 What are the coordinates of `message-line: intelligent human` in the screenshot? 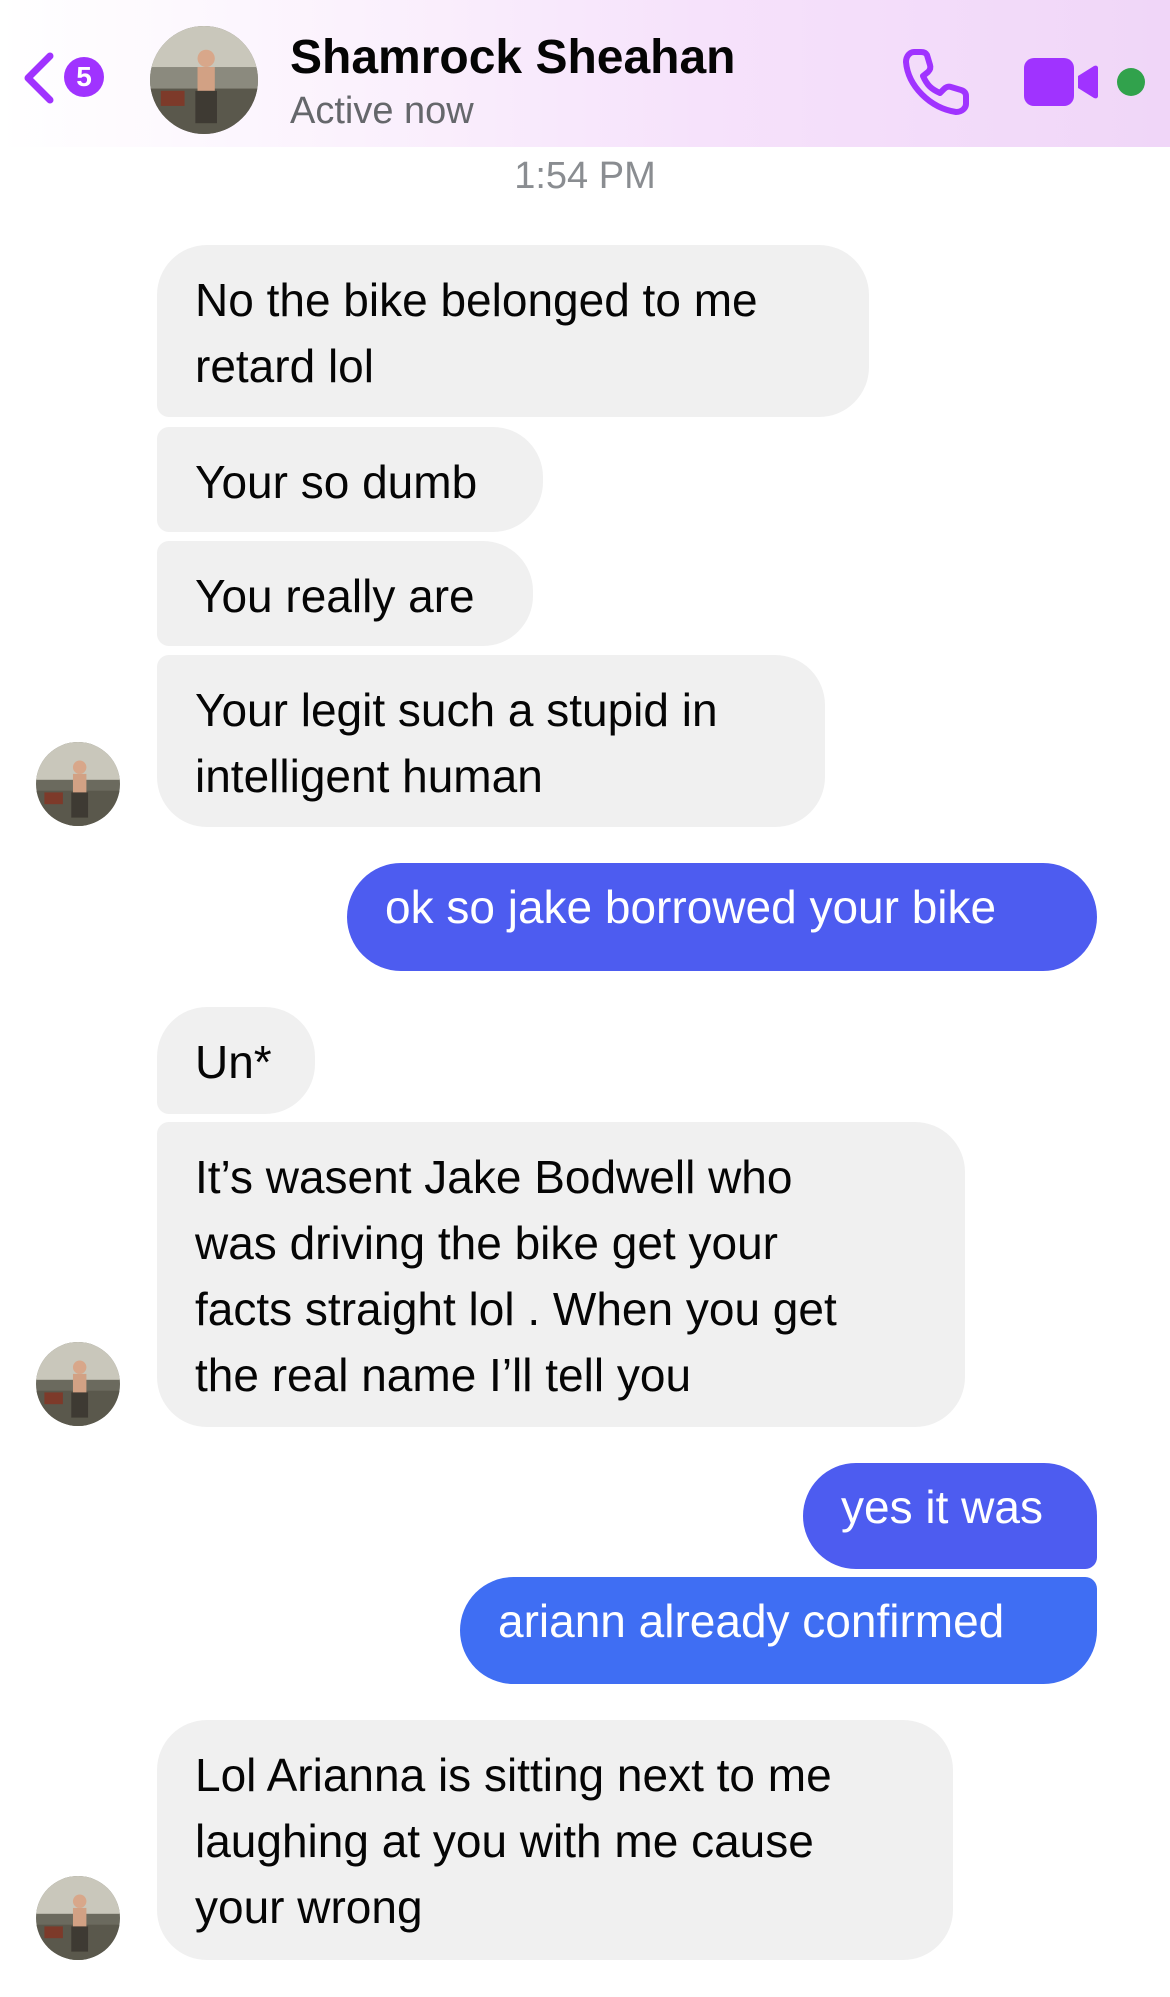 It's located at (369, 776).